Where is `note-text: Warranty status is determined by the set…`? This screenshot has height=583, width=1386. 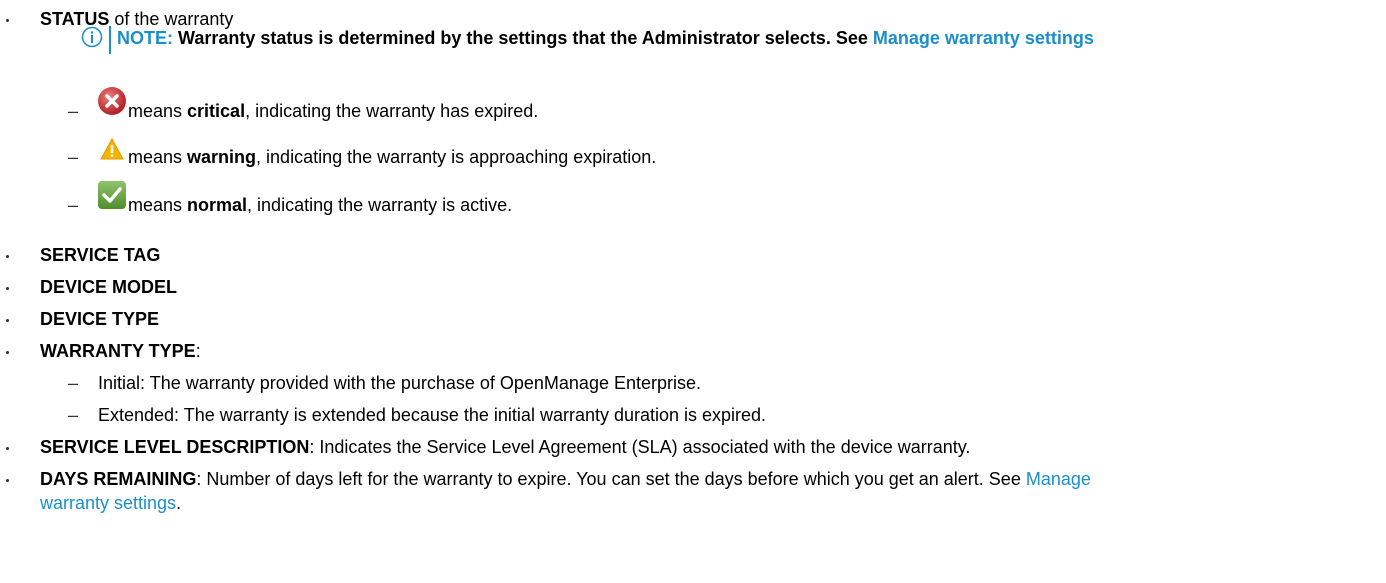
note-text: Warranty status is determined by the set… is located at coordinates (523, 38).